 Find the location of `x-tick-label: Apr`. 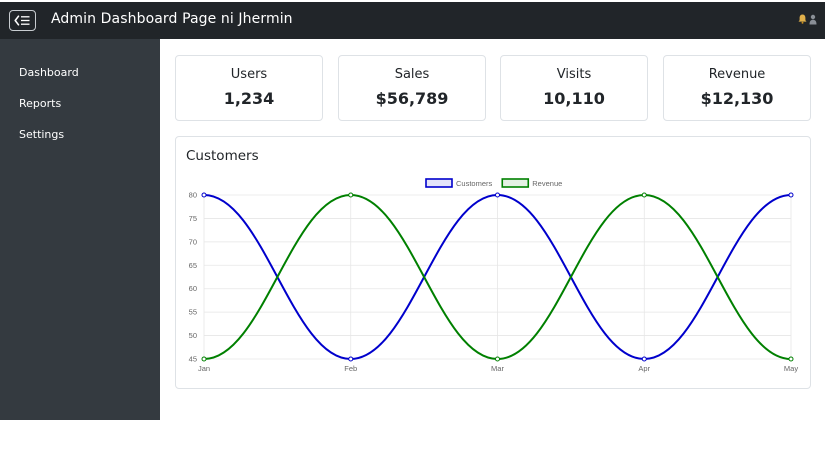

x-tick-label: Apr is located at coordinates (644, 368).